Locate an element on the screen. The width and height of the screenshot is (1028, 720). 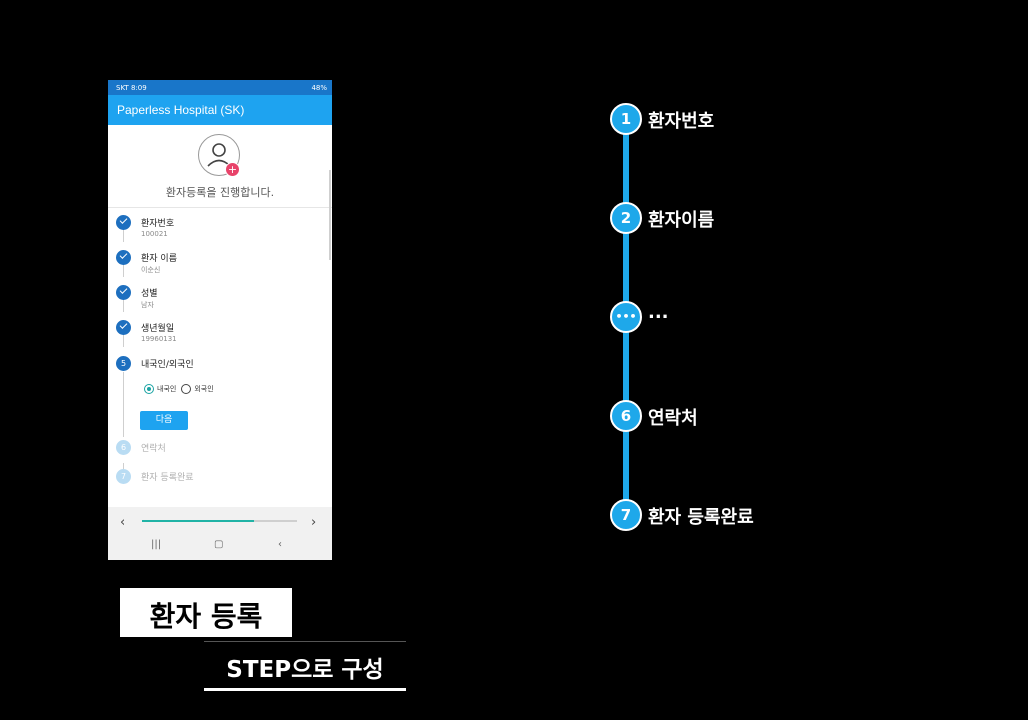
status-bar: SKT 8:09 48% is located at coordinates (220, 87).